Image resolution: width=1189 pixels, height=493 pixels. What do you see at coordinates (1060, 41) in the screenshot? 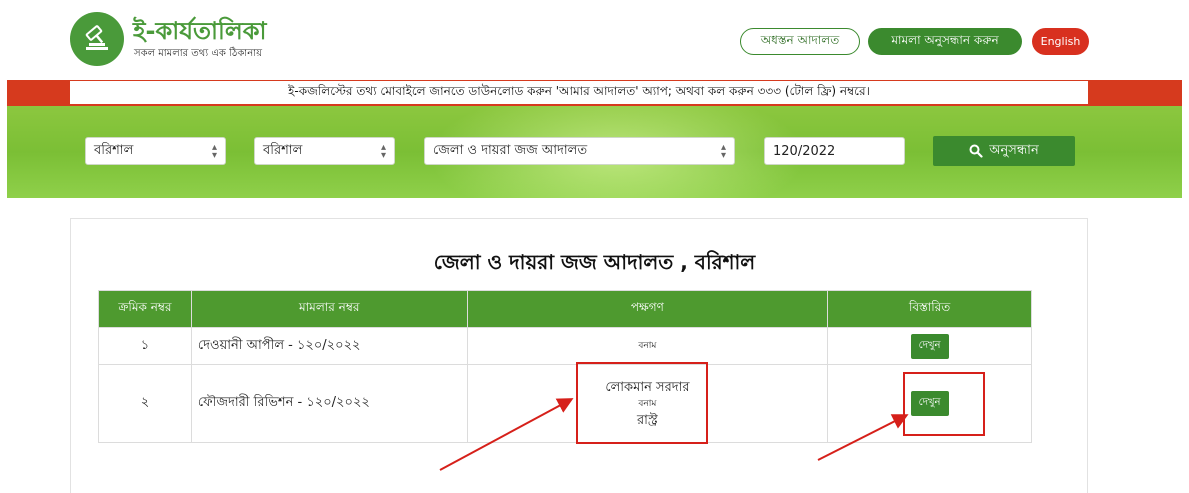
I see `english-language-button: English` at bounding box center [1060, 41].